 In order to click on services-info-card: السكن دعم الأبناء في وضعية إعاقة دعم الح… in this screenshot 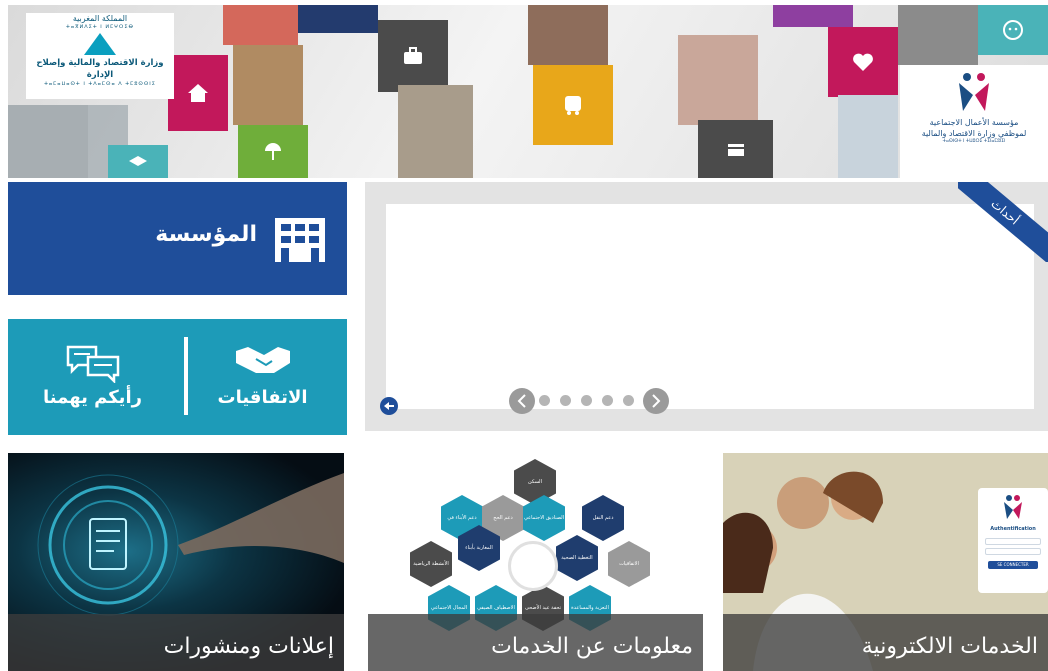, I will do `click(535, 562)`.